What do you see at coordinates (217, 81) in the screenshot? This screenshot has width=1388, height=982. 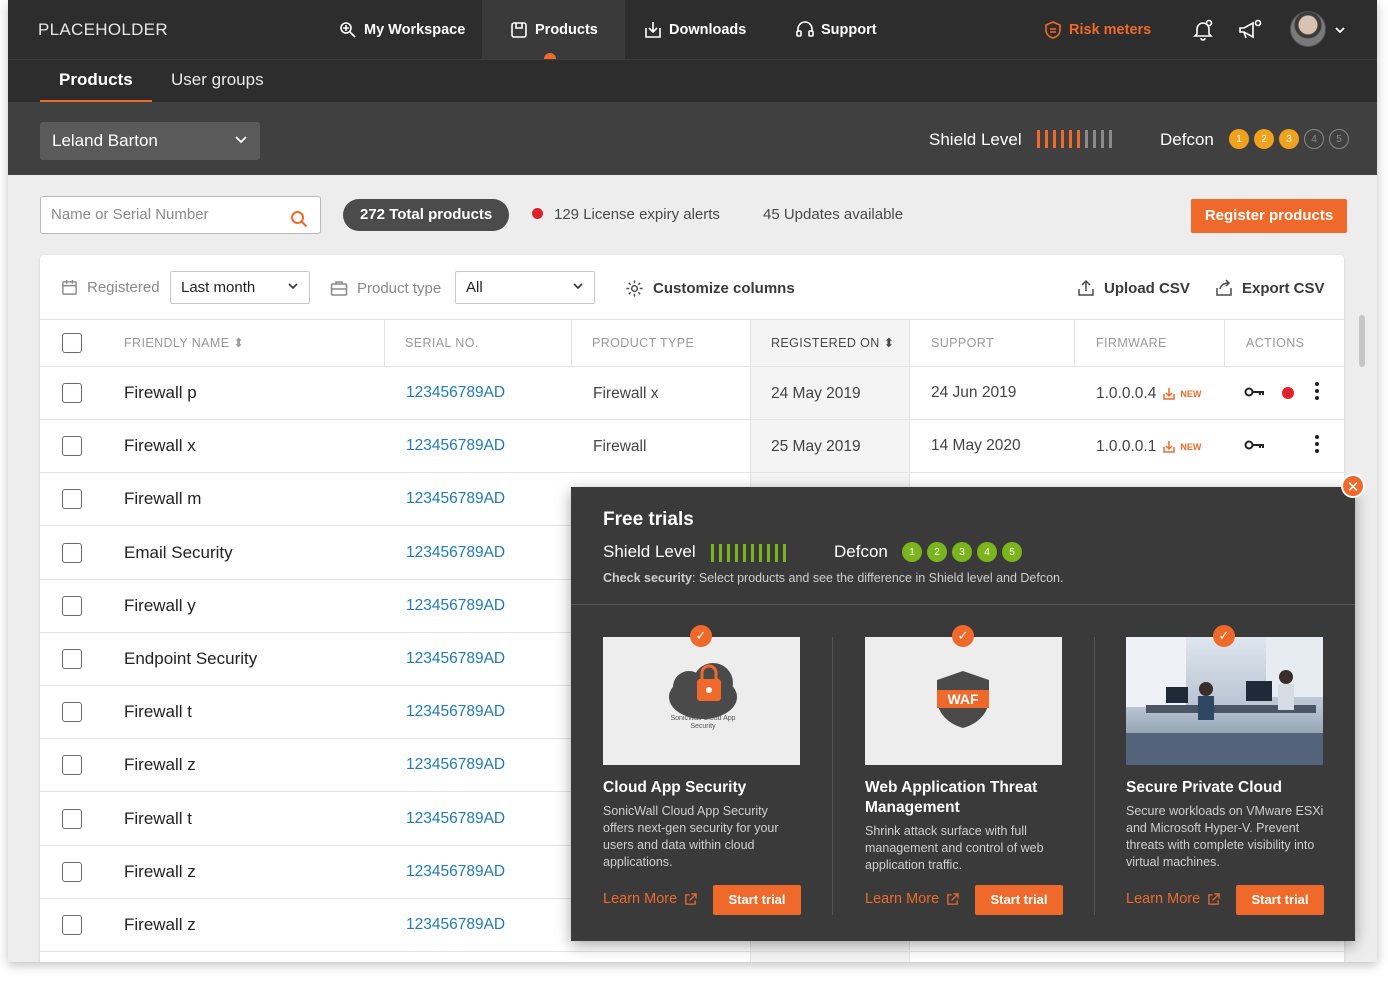 I see `tab-user-groups: User groups` at bounding box center [217, 81].